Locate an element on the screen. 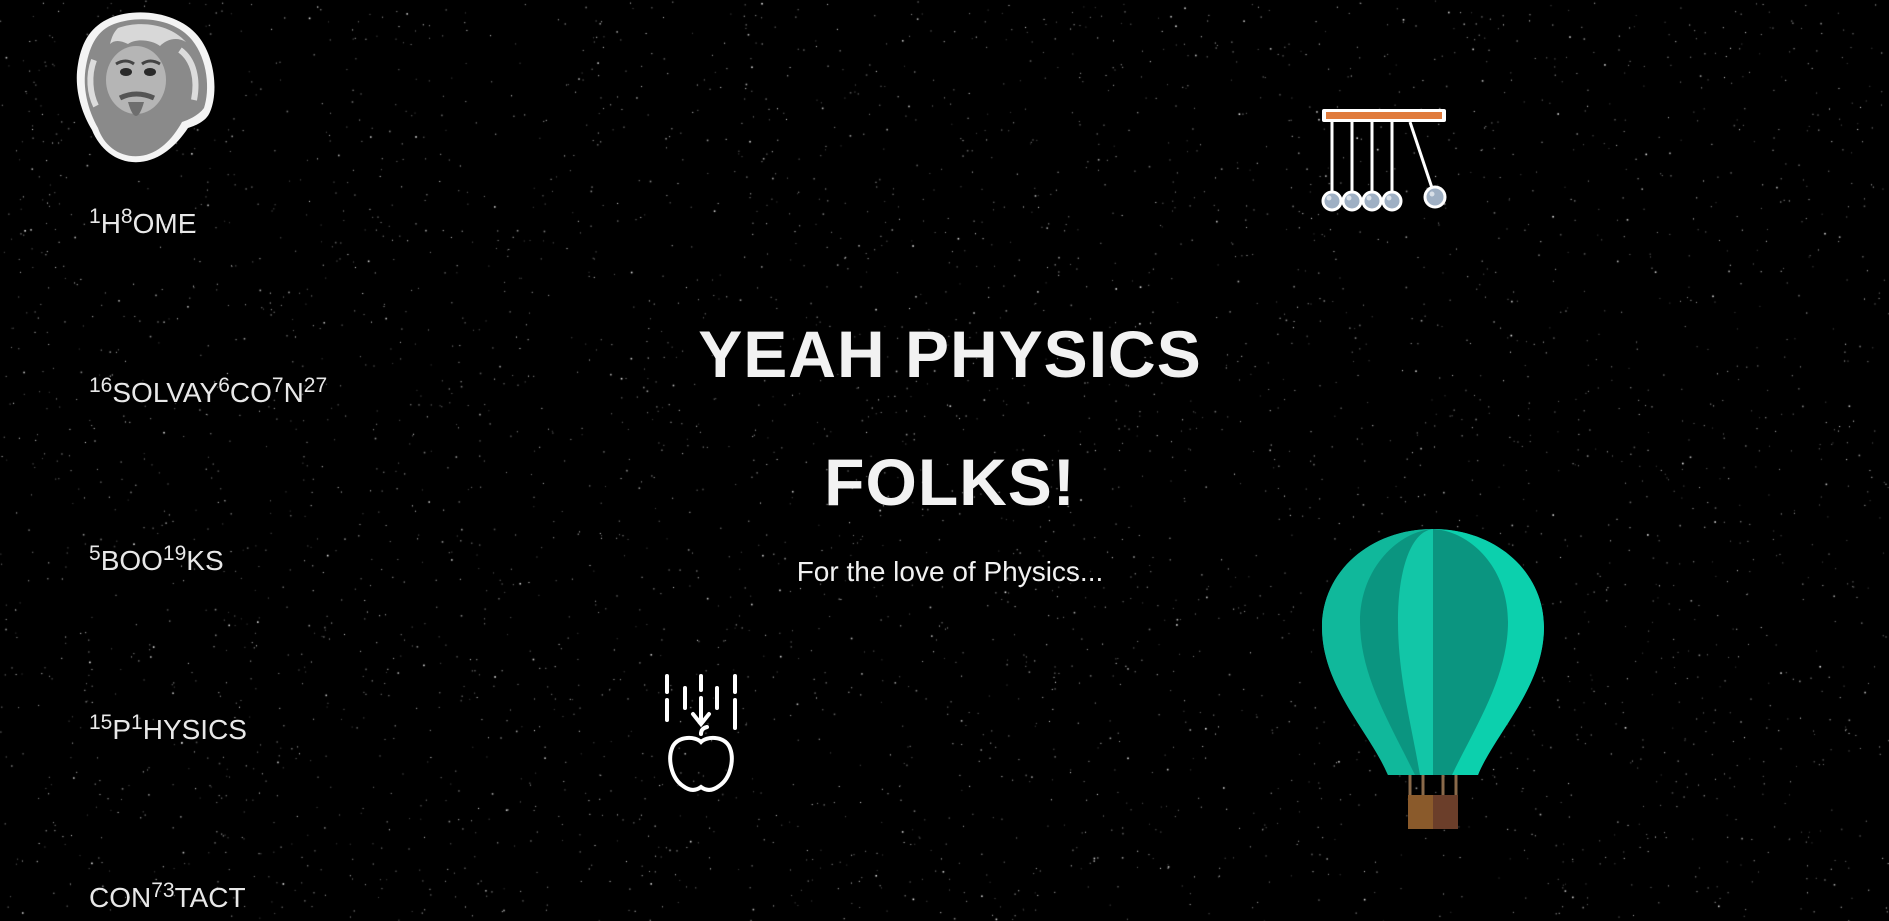 The image size is (1889, 921). nav-books-sup-2: 19 is located at coordinates (174, 553).